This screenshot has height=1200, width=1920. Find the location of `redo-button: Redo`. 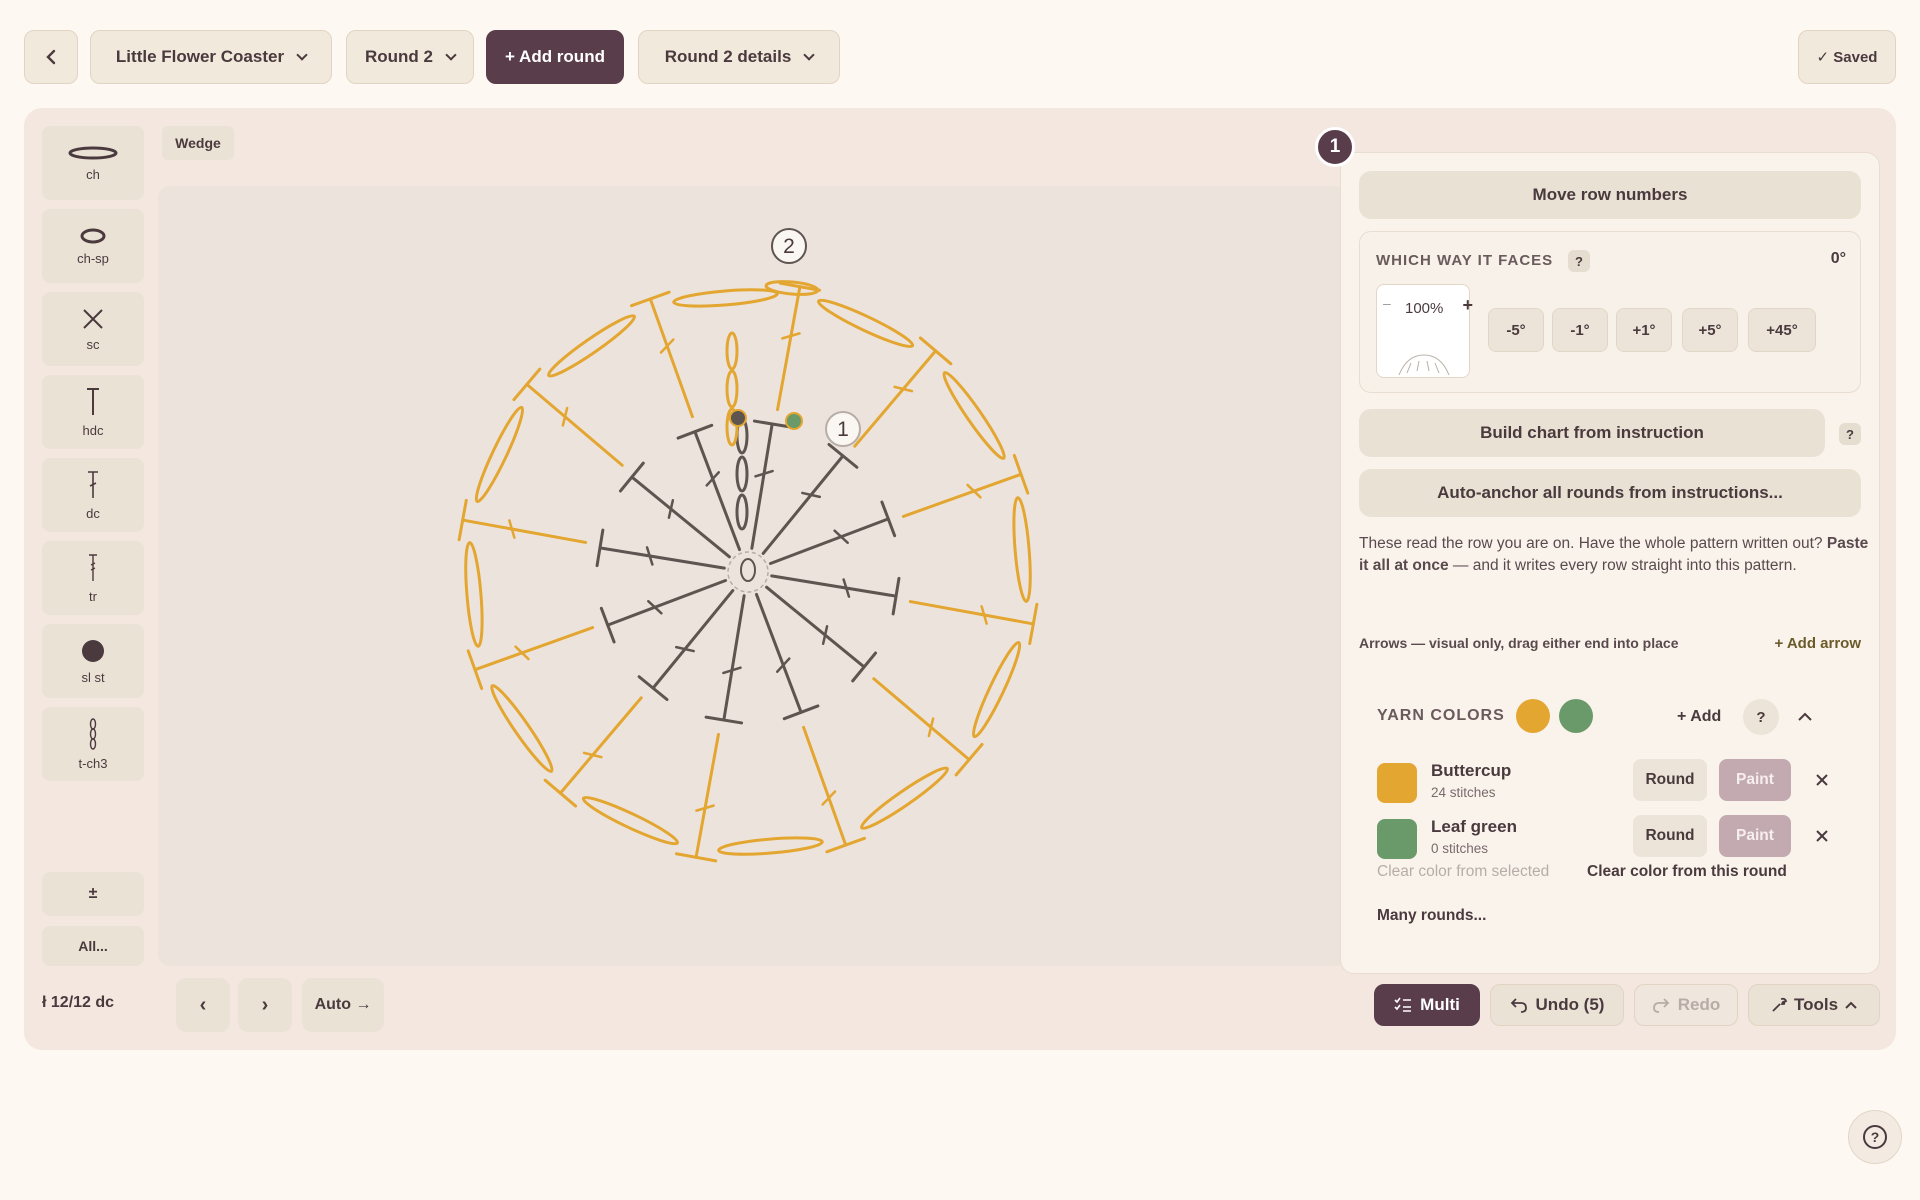

redo-button: Redo is located at coordinates (1686, 1005).